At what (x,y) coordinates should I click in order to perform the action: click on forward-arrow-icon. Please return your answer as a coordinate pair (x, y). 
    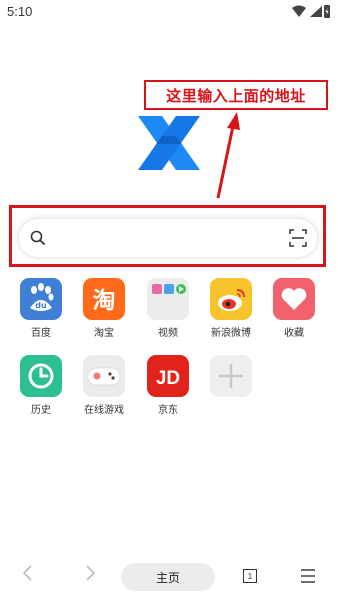
    Looking at the image, I should click on (90, 573).